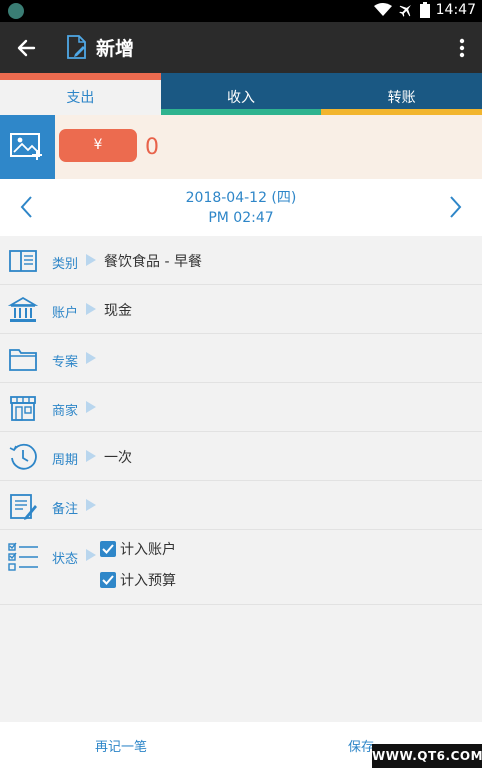 Image resolution: width=482 pixels, height=768 pixels. I want to click on field-status: 状态 计入账户 计入预算, so click(241, 569).